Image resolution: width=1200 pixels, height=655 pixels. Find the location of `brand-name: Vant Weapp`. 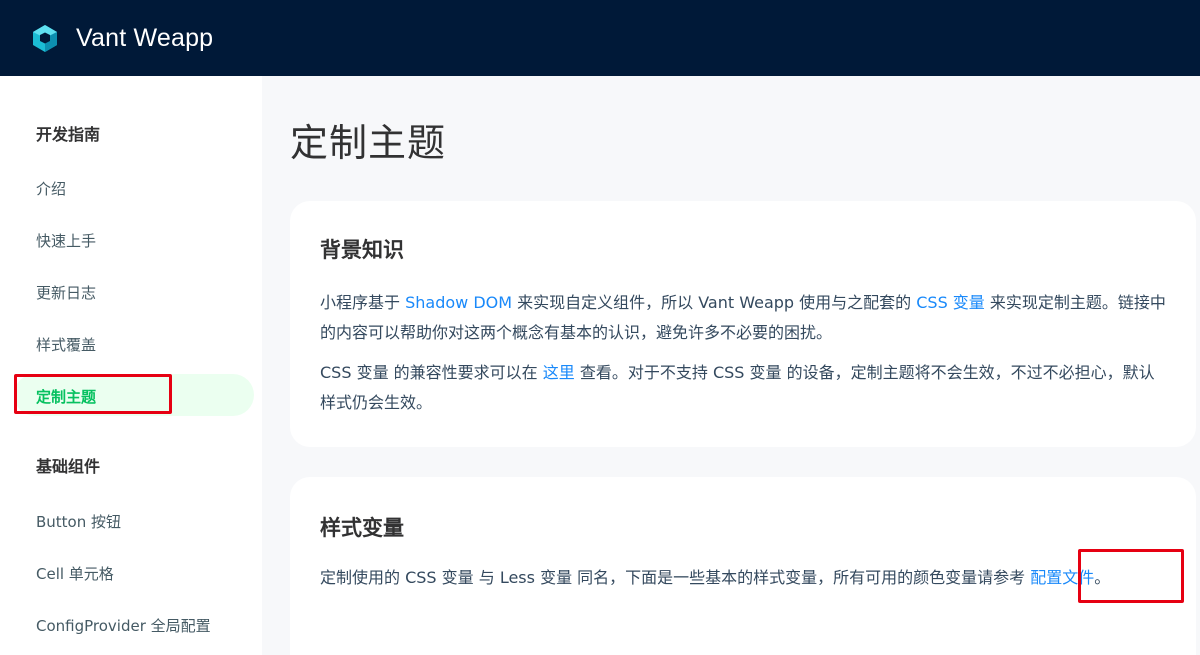

brand-name: Vant Weapp is located at coordinates (144, 38).